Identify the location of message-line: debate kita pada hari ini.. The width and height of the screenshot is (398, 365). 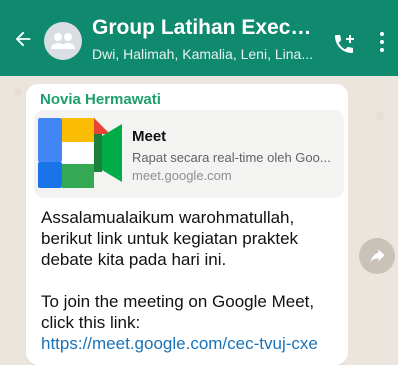
(134, 259).